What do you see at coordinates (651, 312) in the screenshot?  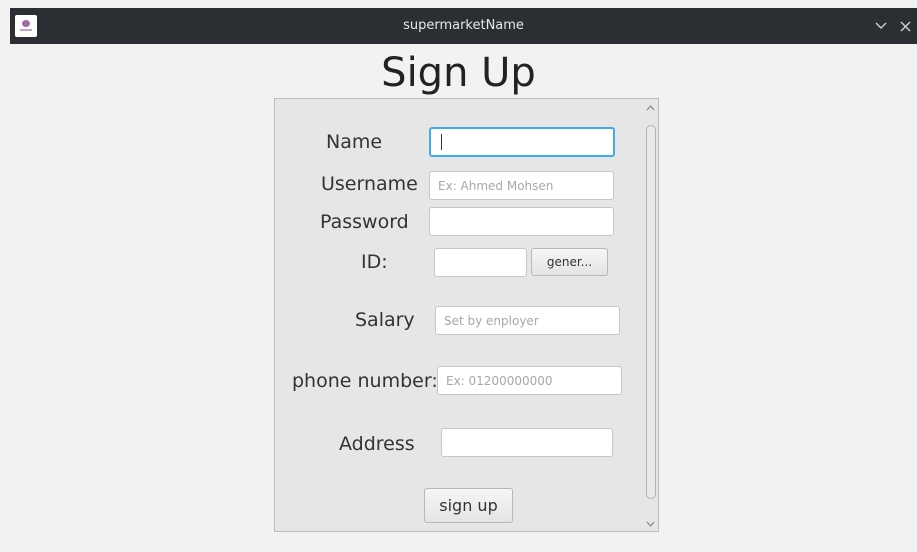 I see `scrollbar-thumb` at bounding box center [651, 312].